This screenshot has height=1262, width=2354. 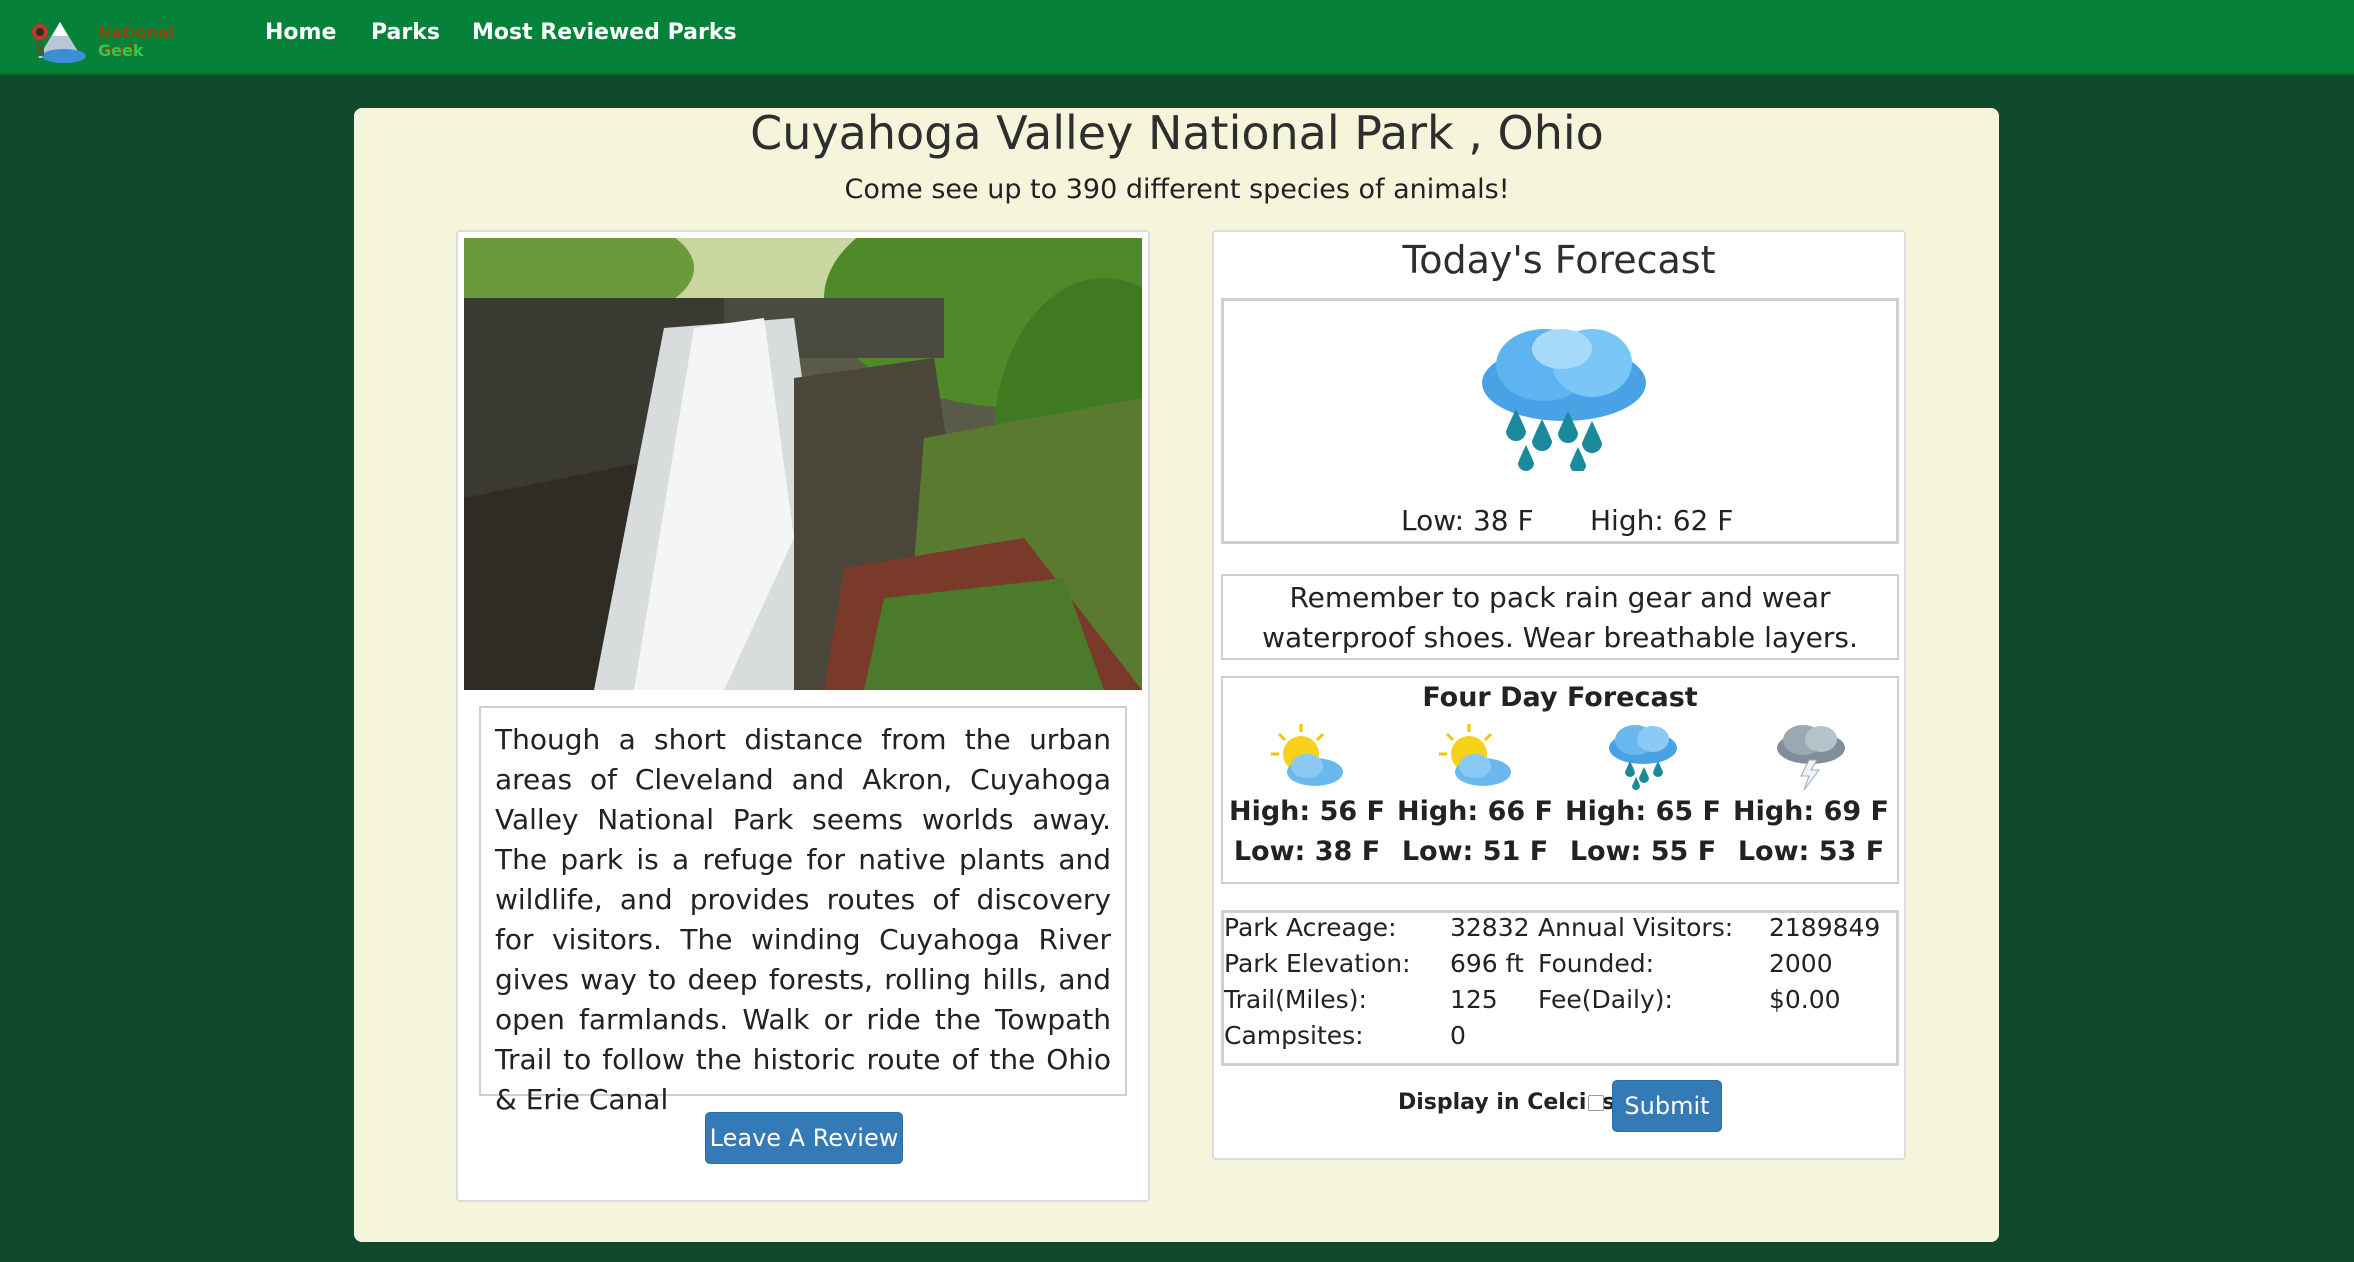 I want to click on todays-forecast-title: Today's Forecast, so click(x=1559, y=260).